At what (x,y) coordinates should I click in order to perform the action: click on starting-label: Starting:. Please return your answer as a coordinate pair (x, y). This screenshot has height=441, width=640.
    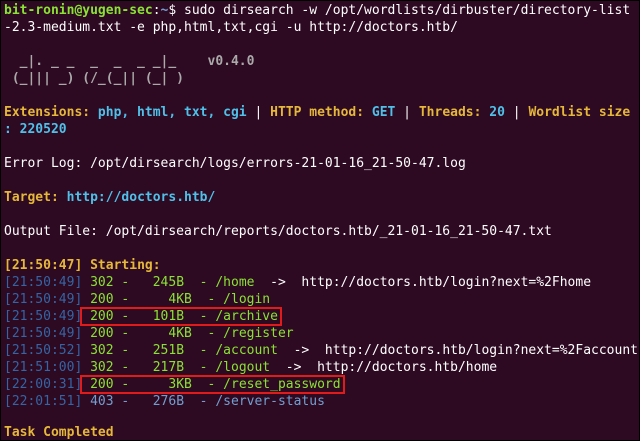
    Looking at the image, I should click on (121, 265).